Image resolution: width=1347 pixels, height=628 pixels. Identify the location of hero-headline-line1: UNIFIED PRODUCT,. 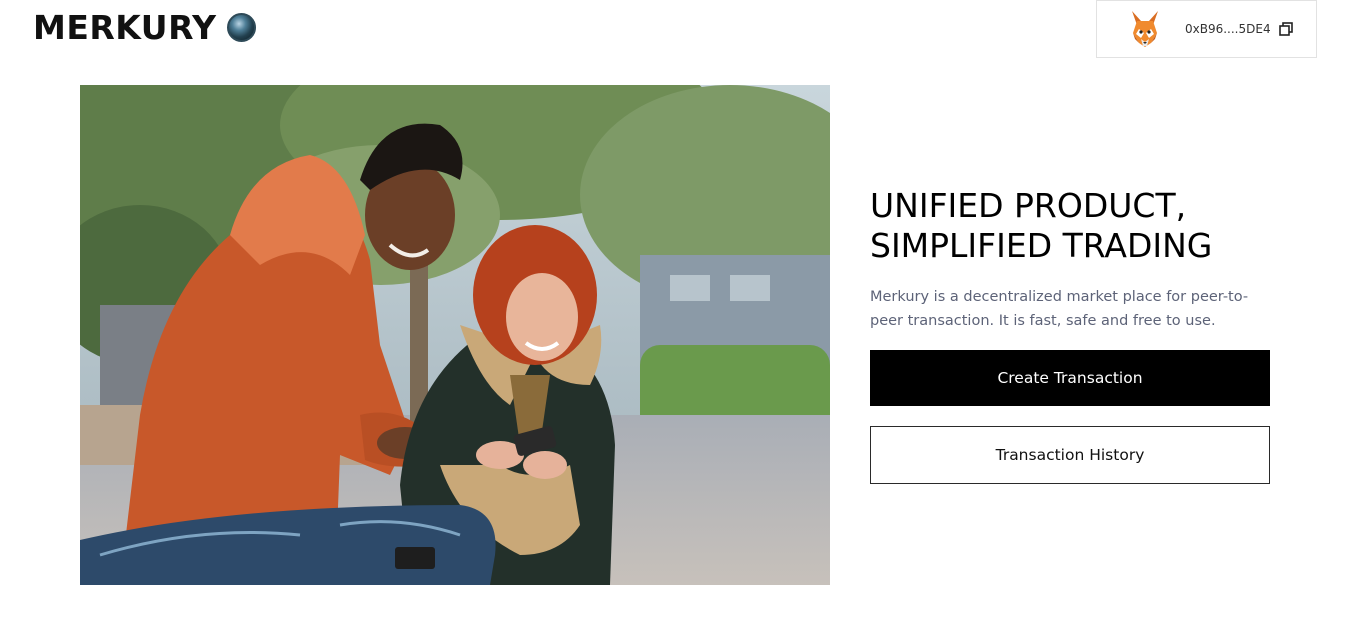
(1028, 205).